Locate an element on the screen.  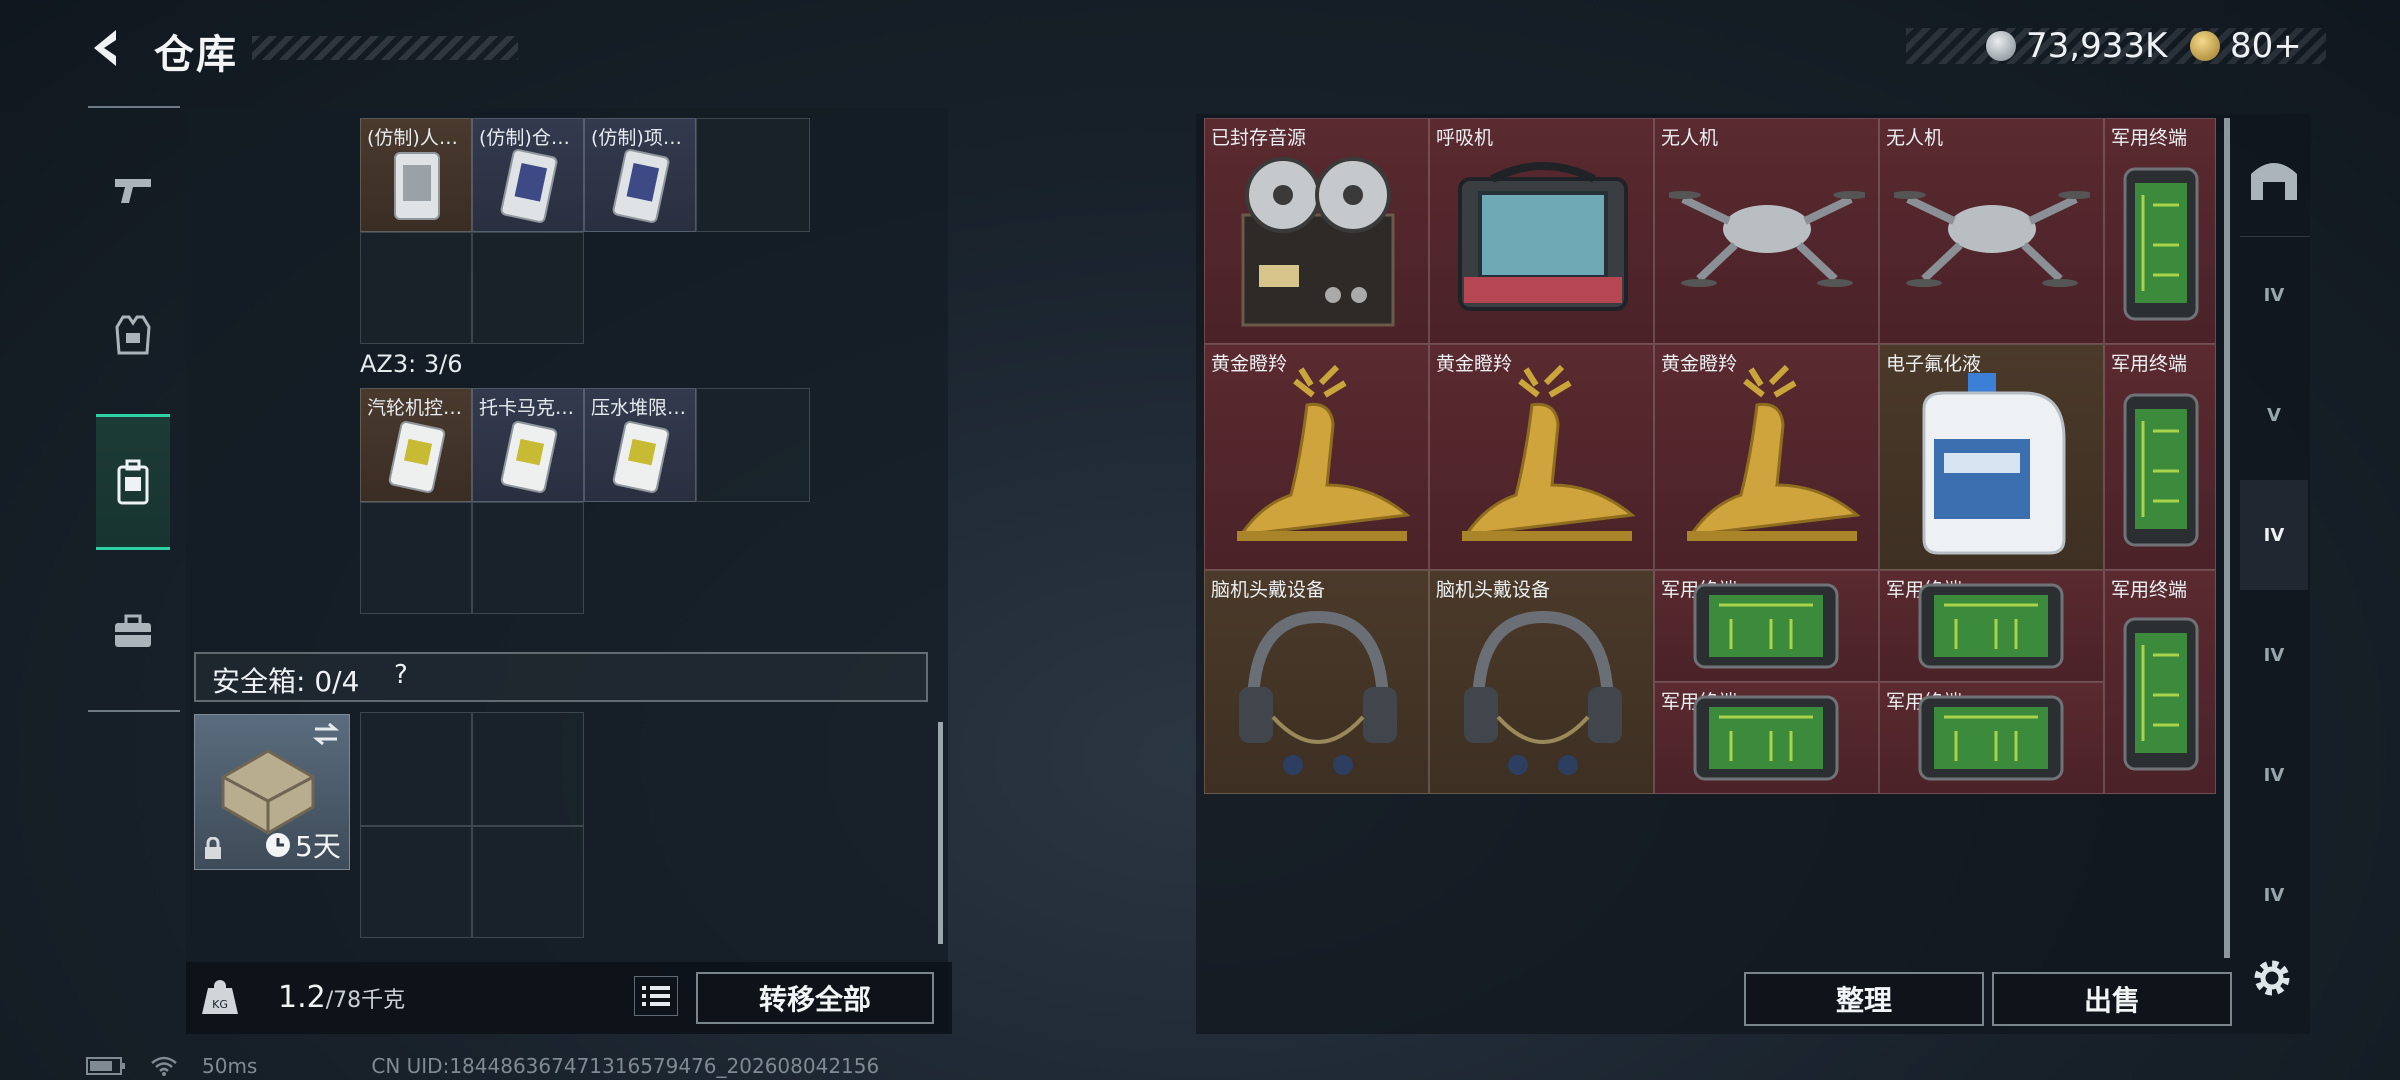
item-label: 呼吸机 is located at coordinates (1465, 138).